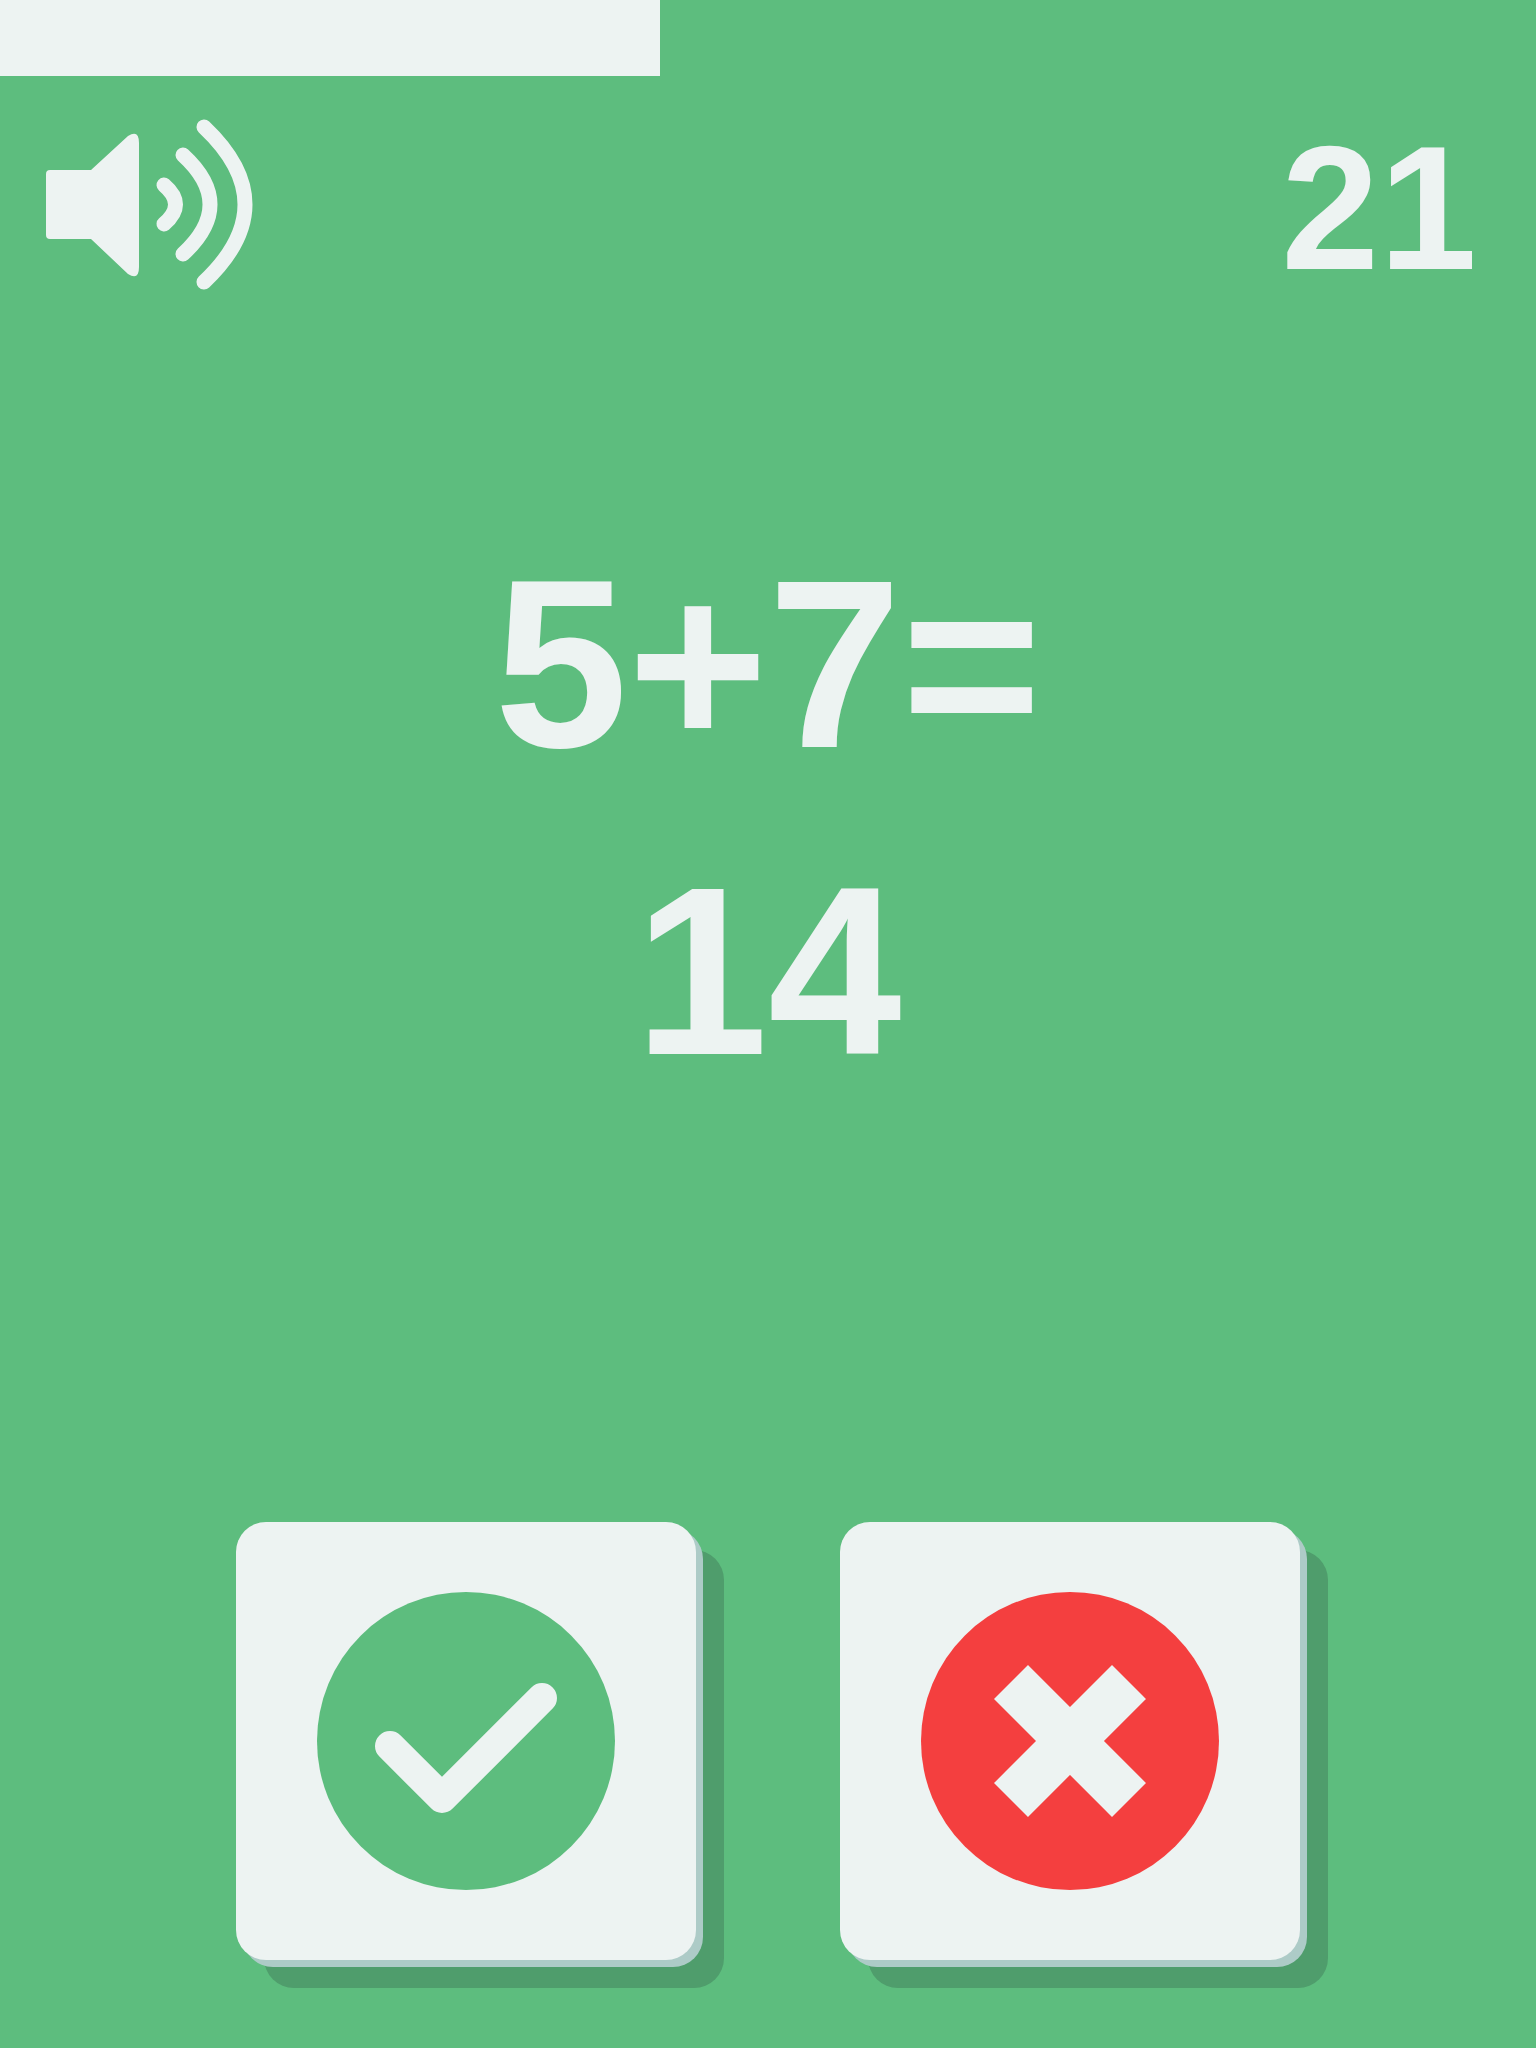 This screenshot has width=1536, height=2048. Describe the element at coordinates (1070, 1741) in the screenshot. I see `cross-circle-icon` at that location.